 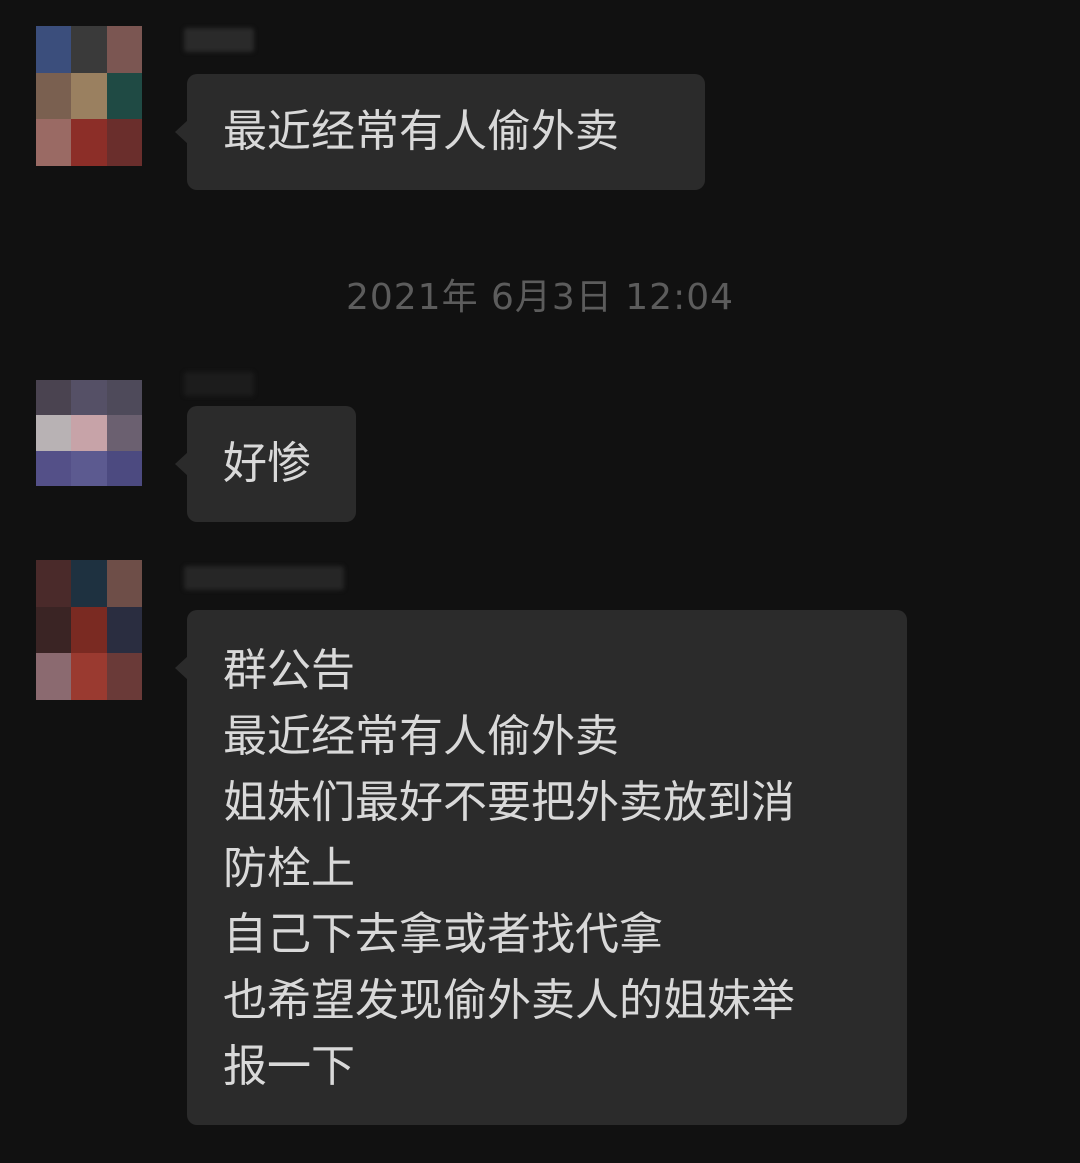 I want to click on announcement-line: 自己下去拿或者找代拿, so click(x=443, y=934).